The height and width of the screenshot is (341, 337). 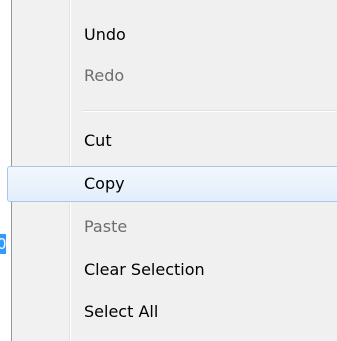 I want to click on selected-text-fragment: 0, so click(x=3, y=244).